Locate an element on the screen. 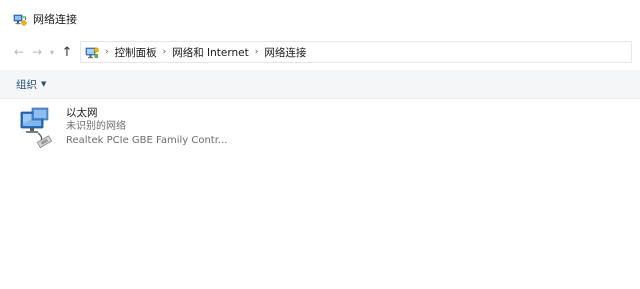  forward-button: → is located at coordinates (37, 52).